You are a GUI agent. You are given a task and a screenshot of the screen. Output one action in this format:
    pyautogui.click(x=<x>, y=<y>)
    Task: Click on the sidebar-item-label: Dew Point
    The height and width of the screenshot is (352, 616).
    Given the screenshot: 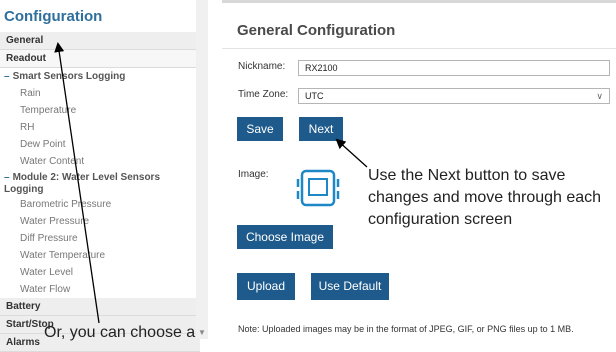 What is the action you would take?
    pyautogui.click(x=43, y=144)
    